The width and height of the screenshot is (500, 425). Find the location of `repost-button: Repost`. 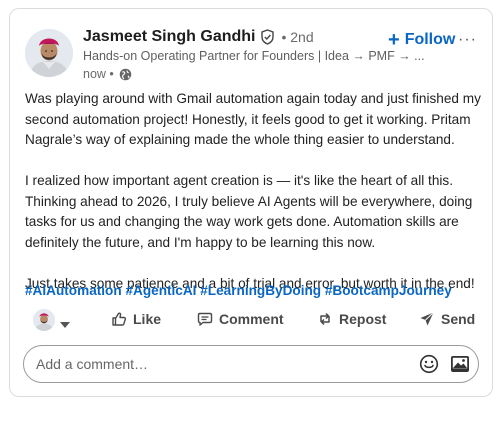

repost-button: Repost is located at coordinates (351, 319).